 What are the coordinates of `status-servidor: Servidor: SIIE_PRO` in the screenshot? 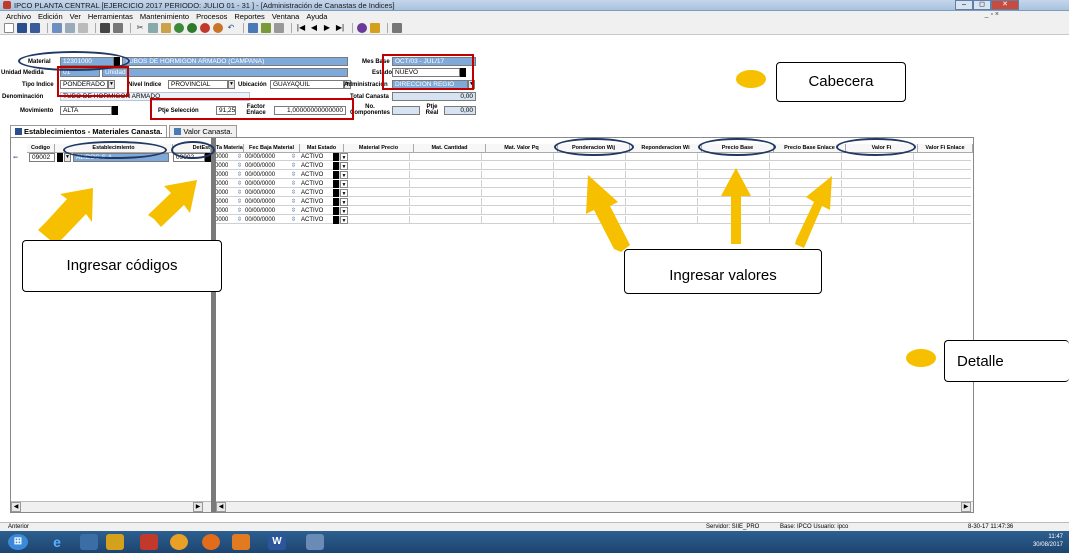 It's located at (733, 527).